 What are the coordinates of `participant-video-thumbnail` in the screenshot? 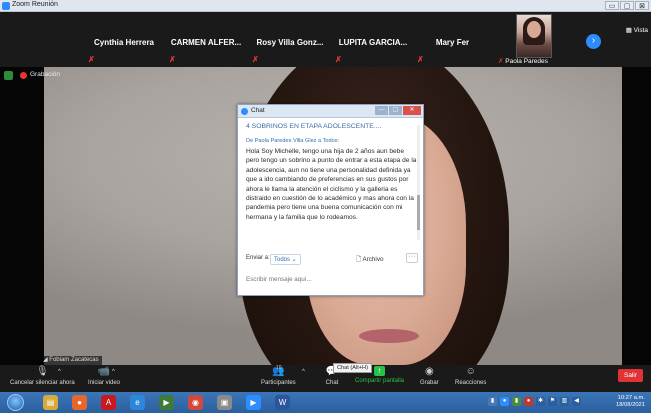 It's located at (534, 36).